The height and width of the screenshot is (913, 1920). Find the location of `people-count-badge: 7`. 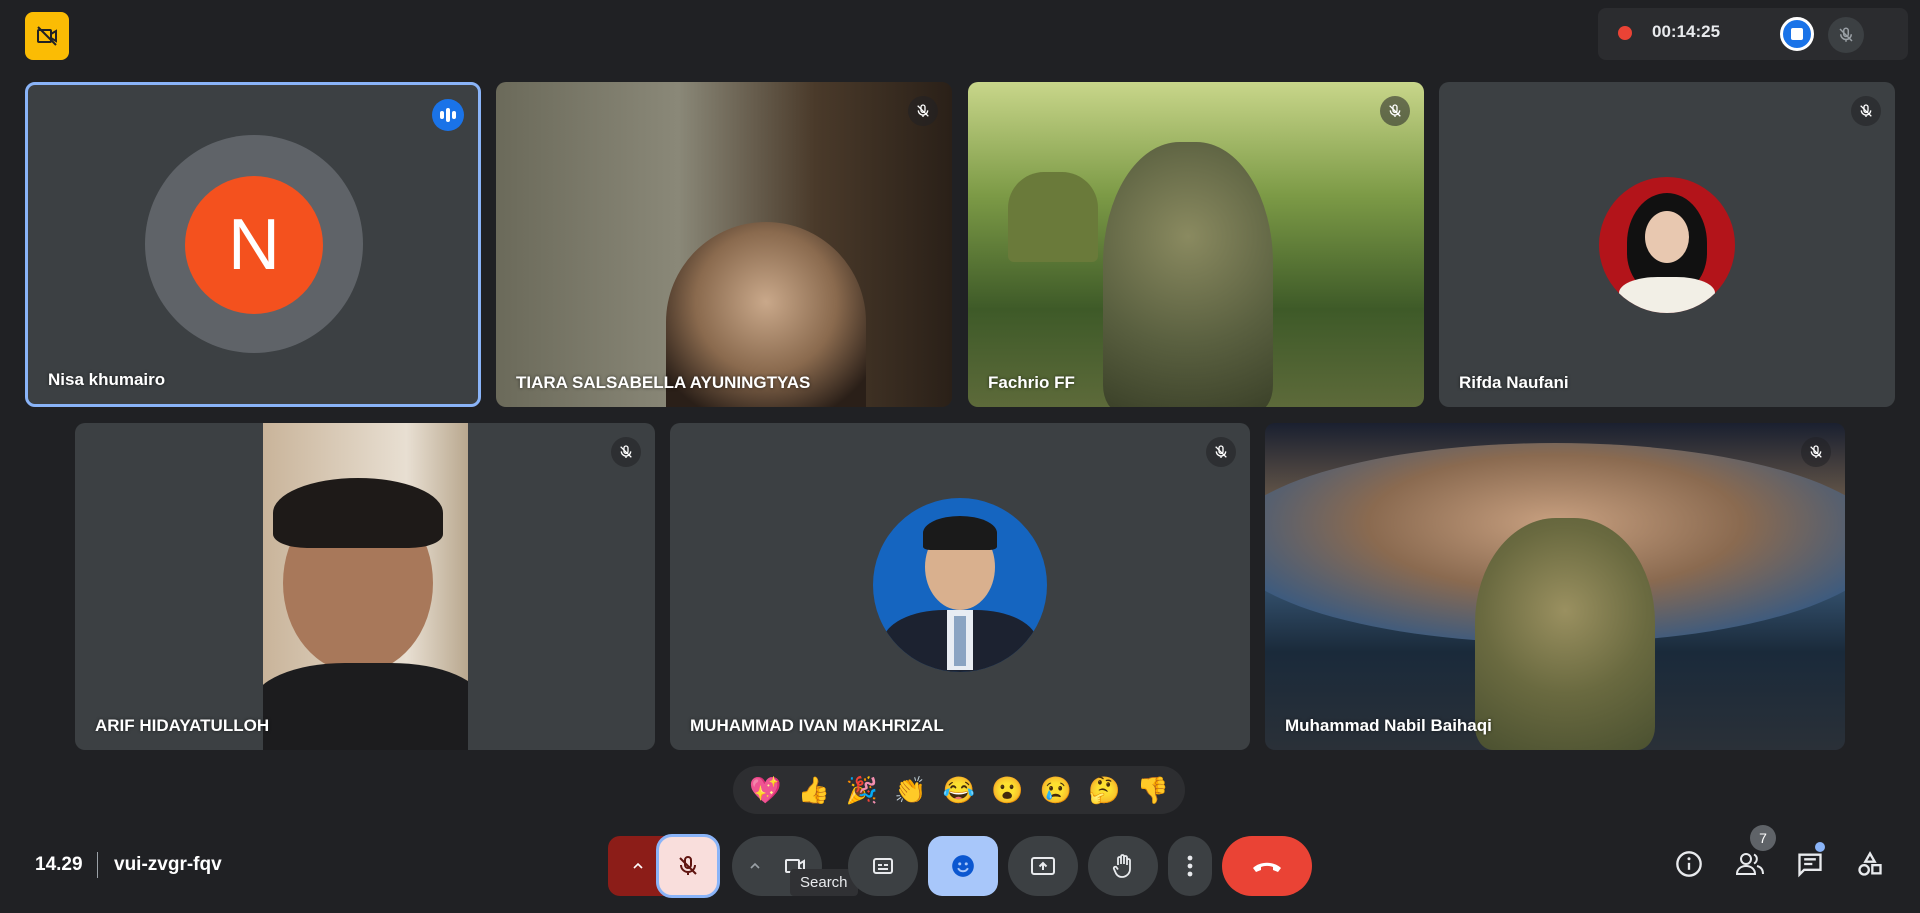

people-count-badge: 7 is located at coordinates (1763, 838).